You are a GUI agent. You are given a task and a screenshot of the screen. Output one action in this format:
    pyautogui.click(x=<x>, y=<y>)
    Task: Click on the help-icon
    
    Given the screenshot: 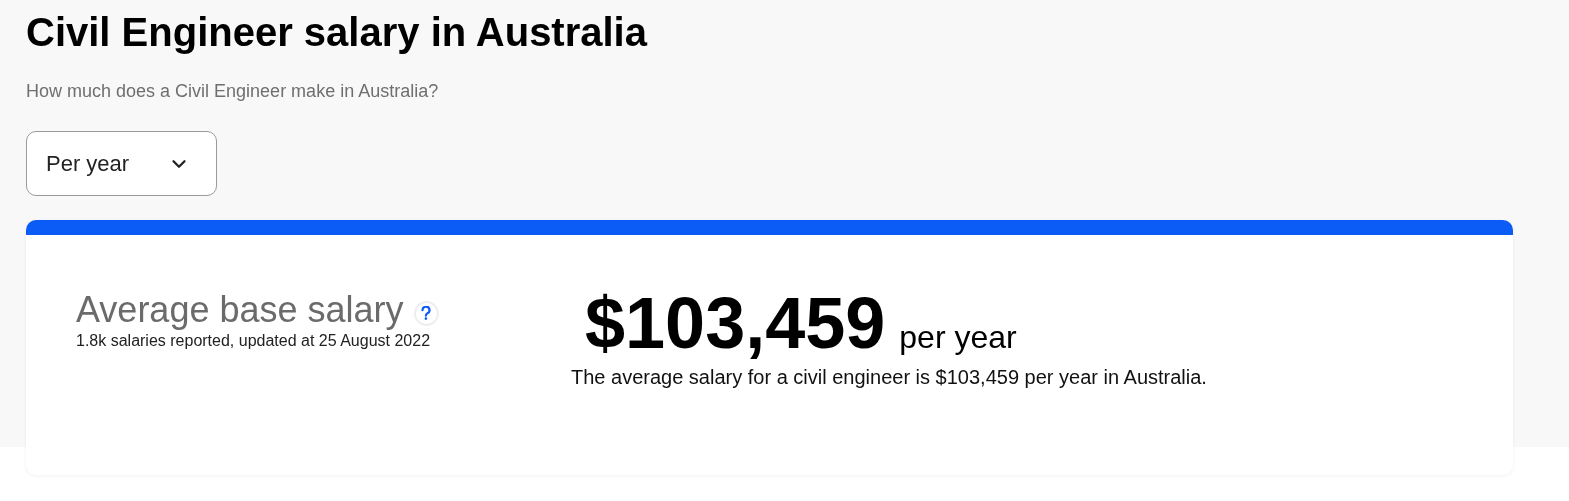 What is the action you would take?
    pyautogui.click(x=426, y=313)
    